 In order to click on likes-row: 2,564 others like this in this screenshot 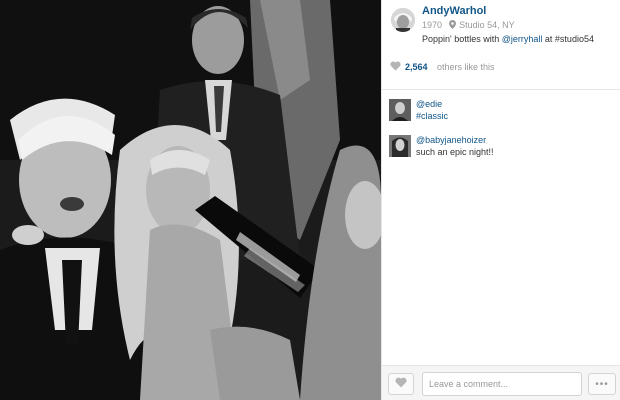, I will do `click(501, 68)`.